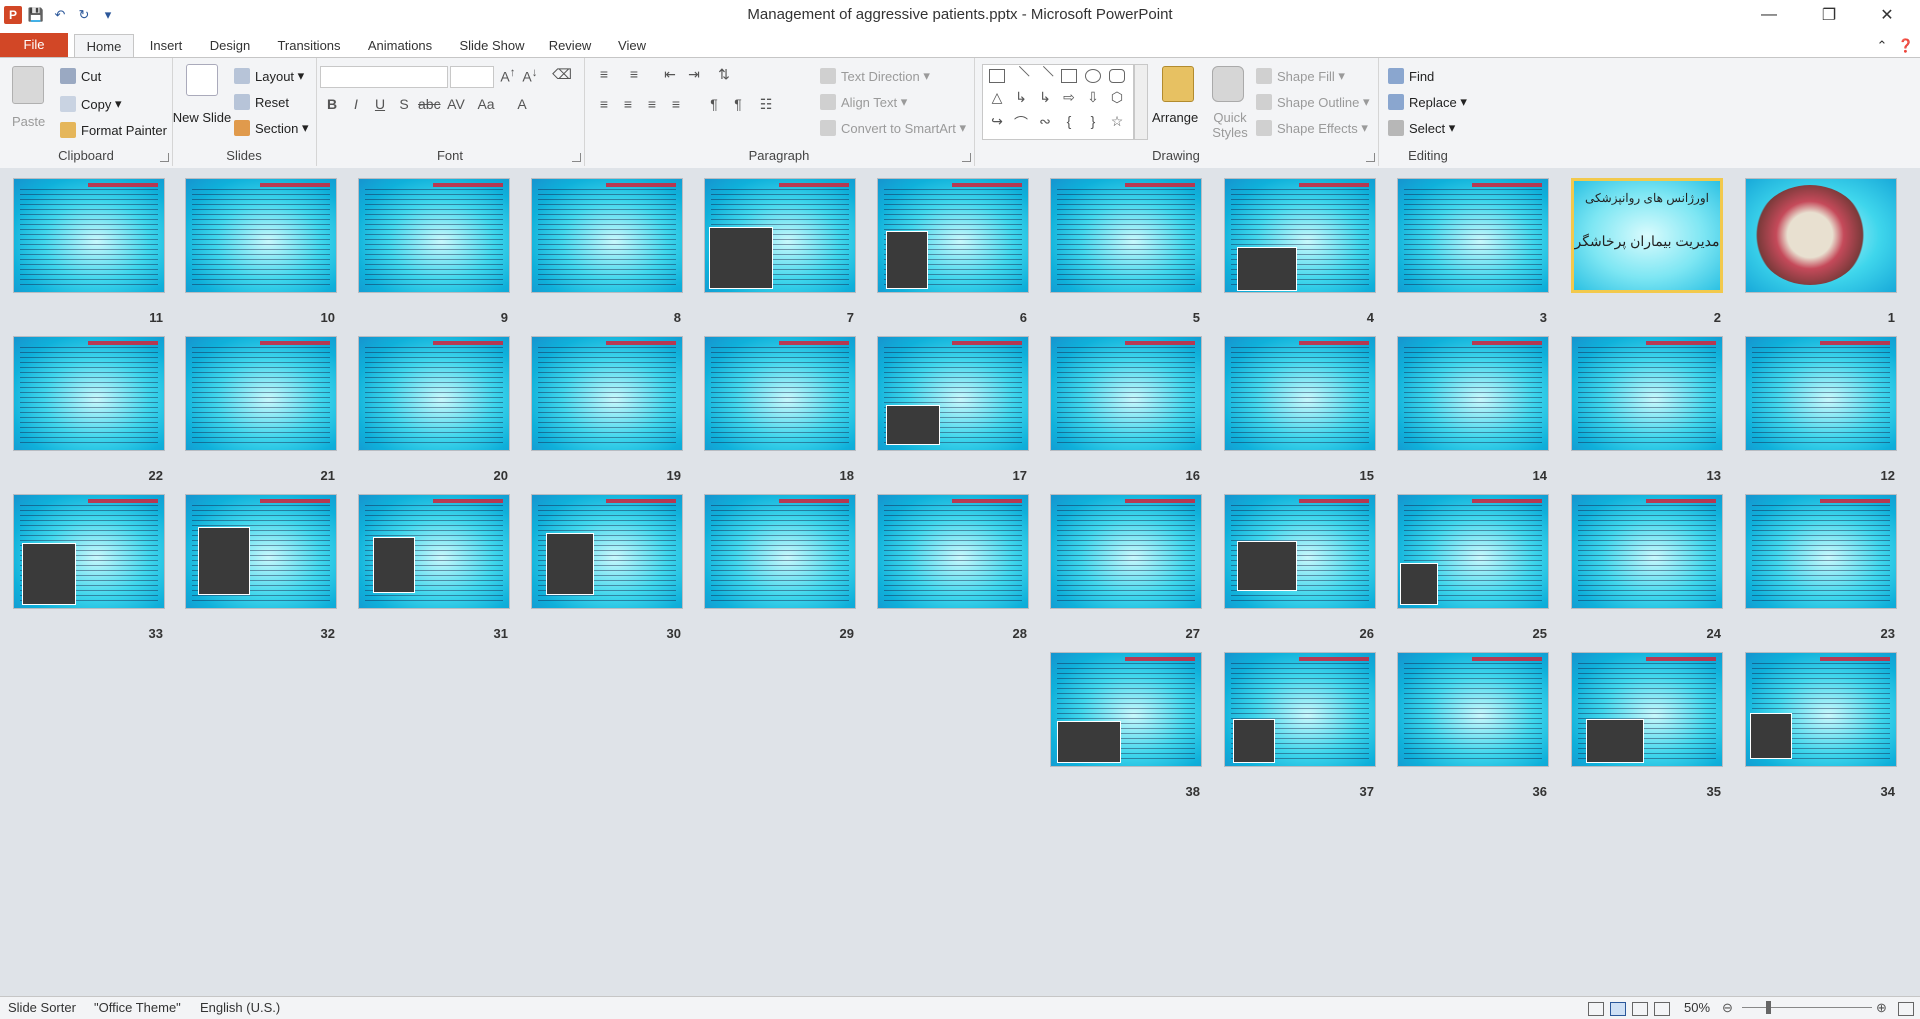  Describe the element at coordinates (456, 104) in the screenshot. I see `character-spacing-icon: AV` at that location.